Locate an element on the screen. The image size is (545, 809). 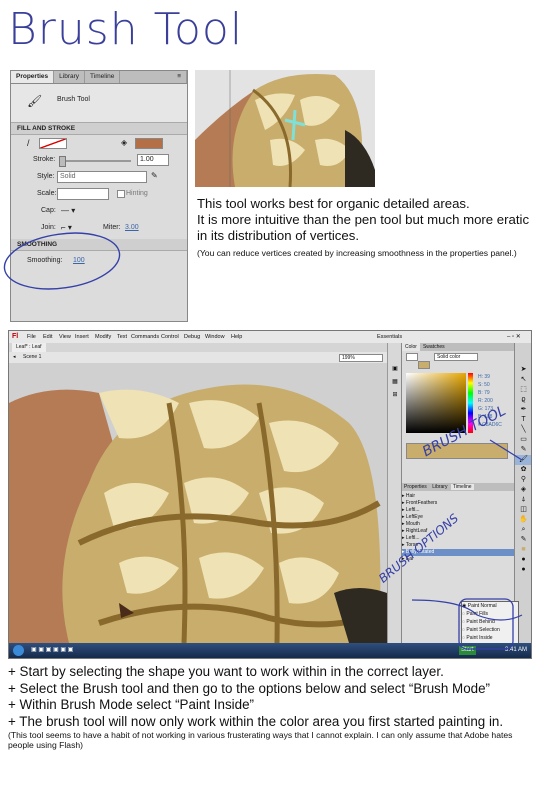
menu-window: Window is located at coordinates (215, 337).